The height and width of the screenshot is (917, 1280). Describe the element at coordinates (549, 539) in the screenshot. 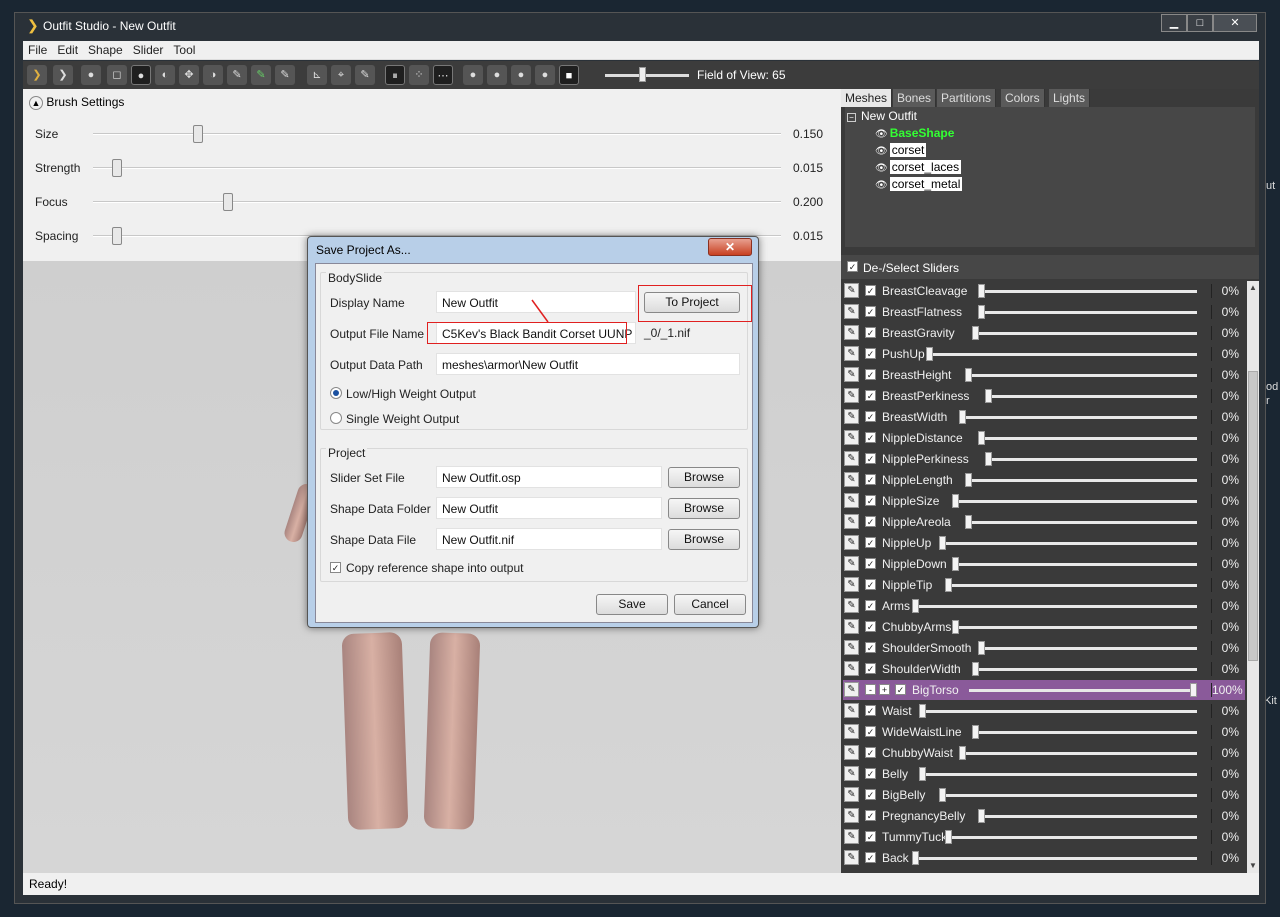

I see `shape-file-input: New Outfit.nif` at that location.